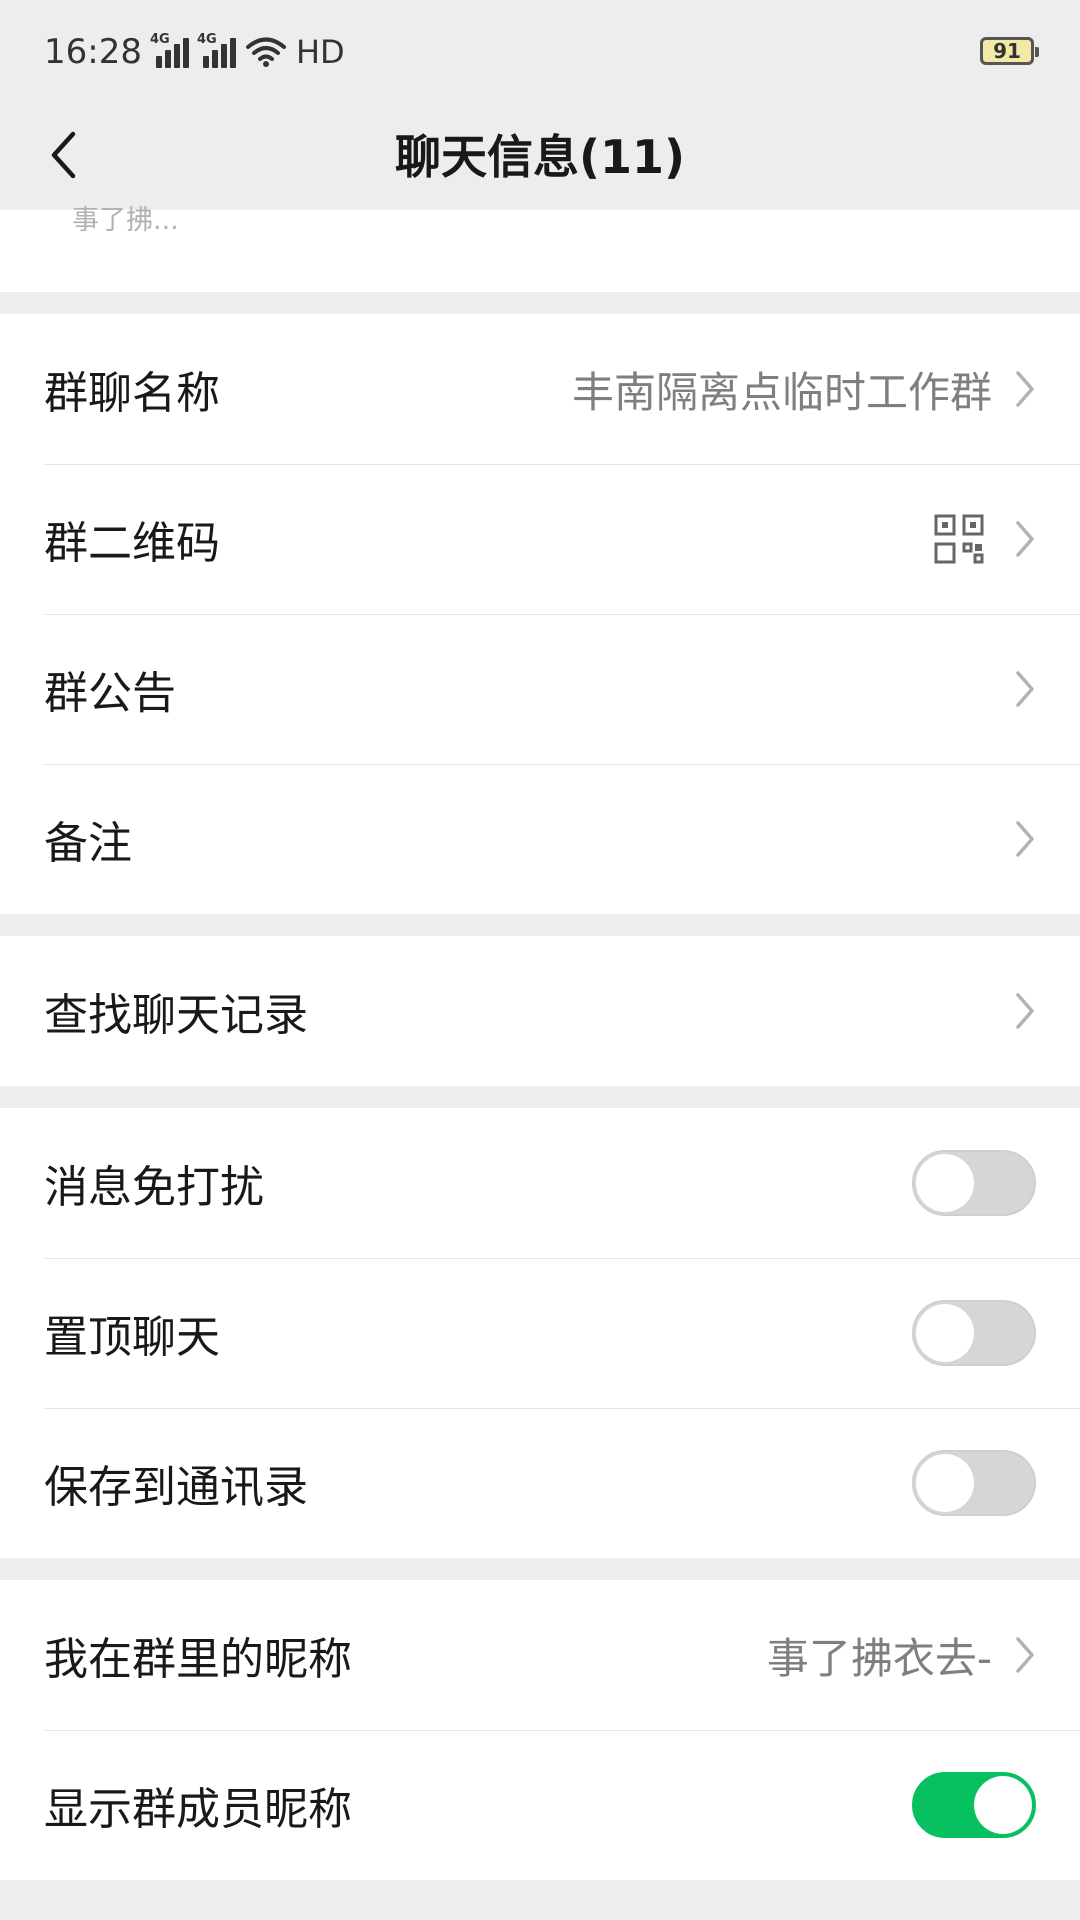  I want to click on show-member-nicknames-toggle, so click(974, 1805).